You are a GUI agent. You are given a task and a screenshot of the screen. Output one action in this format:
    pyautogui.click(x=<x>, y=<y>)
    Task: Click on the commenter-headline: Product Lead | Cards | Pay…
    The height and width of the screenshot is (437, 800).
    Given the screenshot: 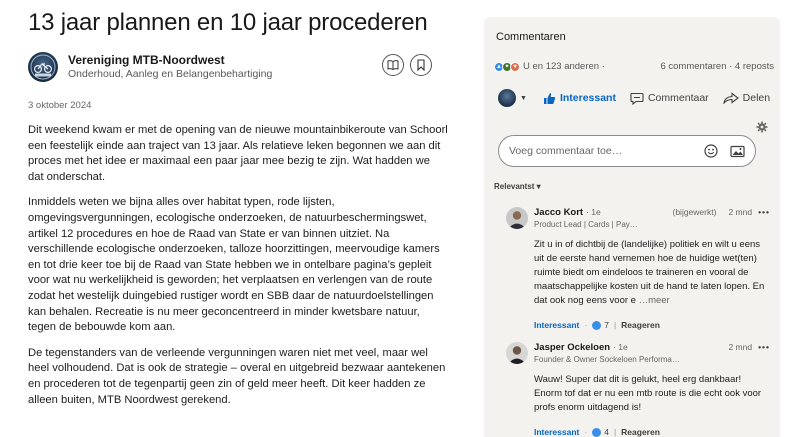 What is the action you would take?
    pyautogui.click(x=586, y=224)
    